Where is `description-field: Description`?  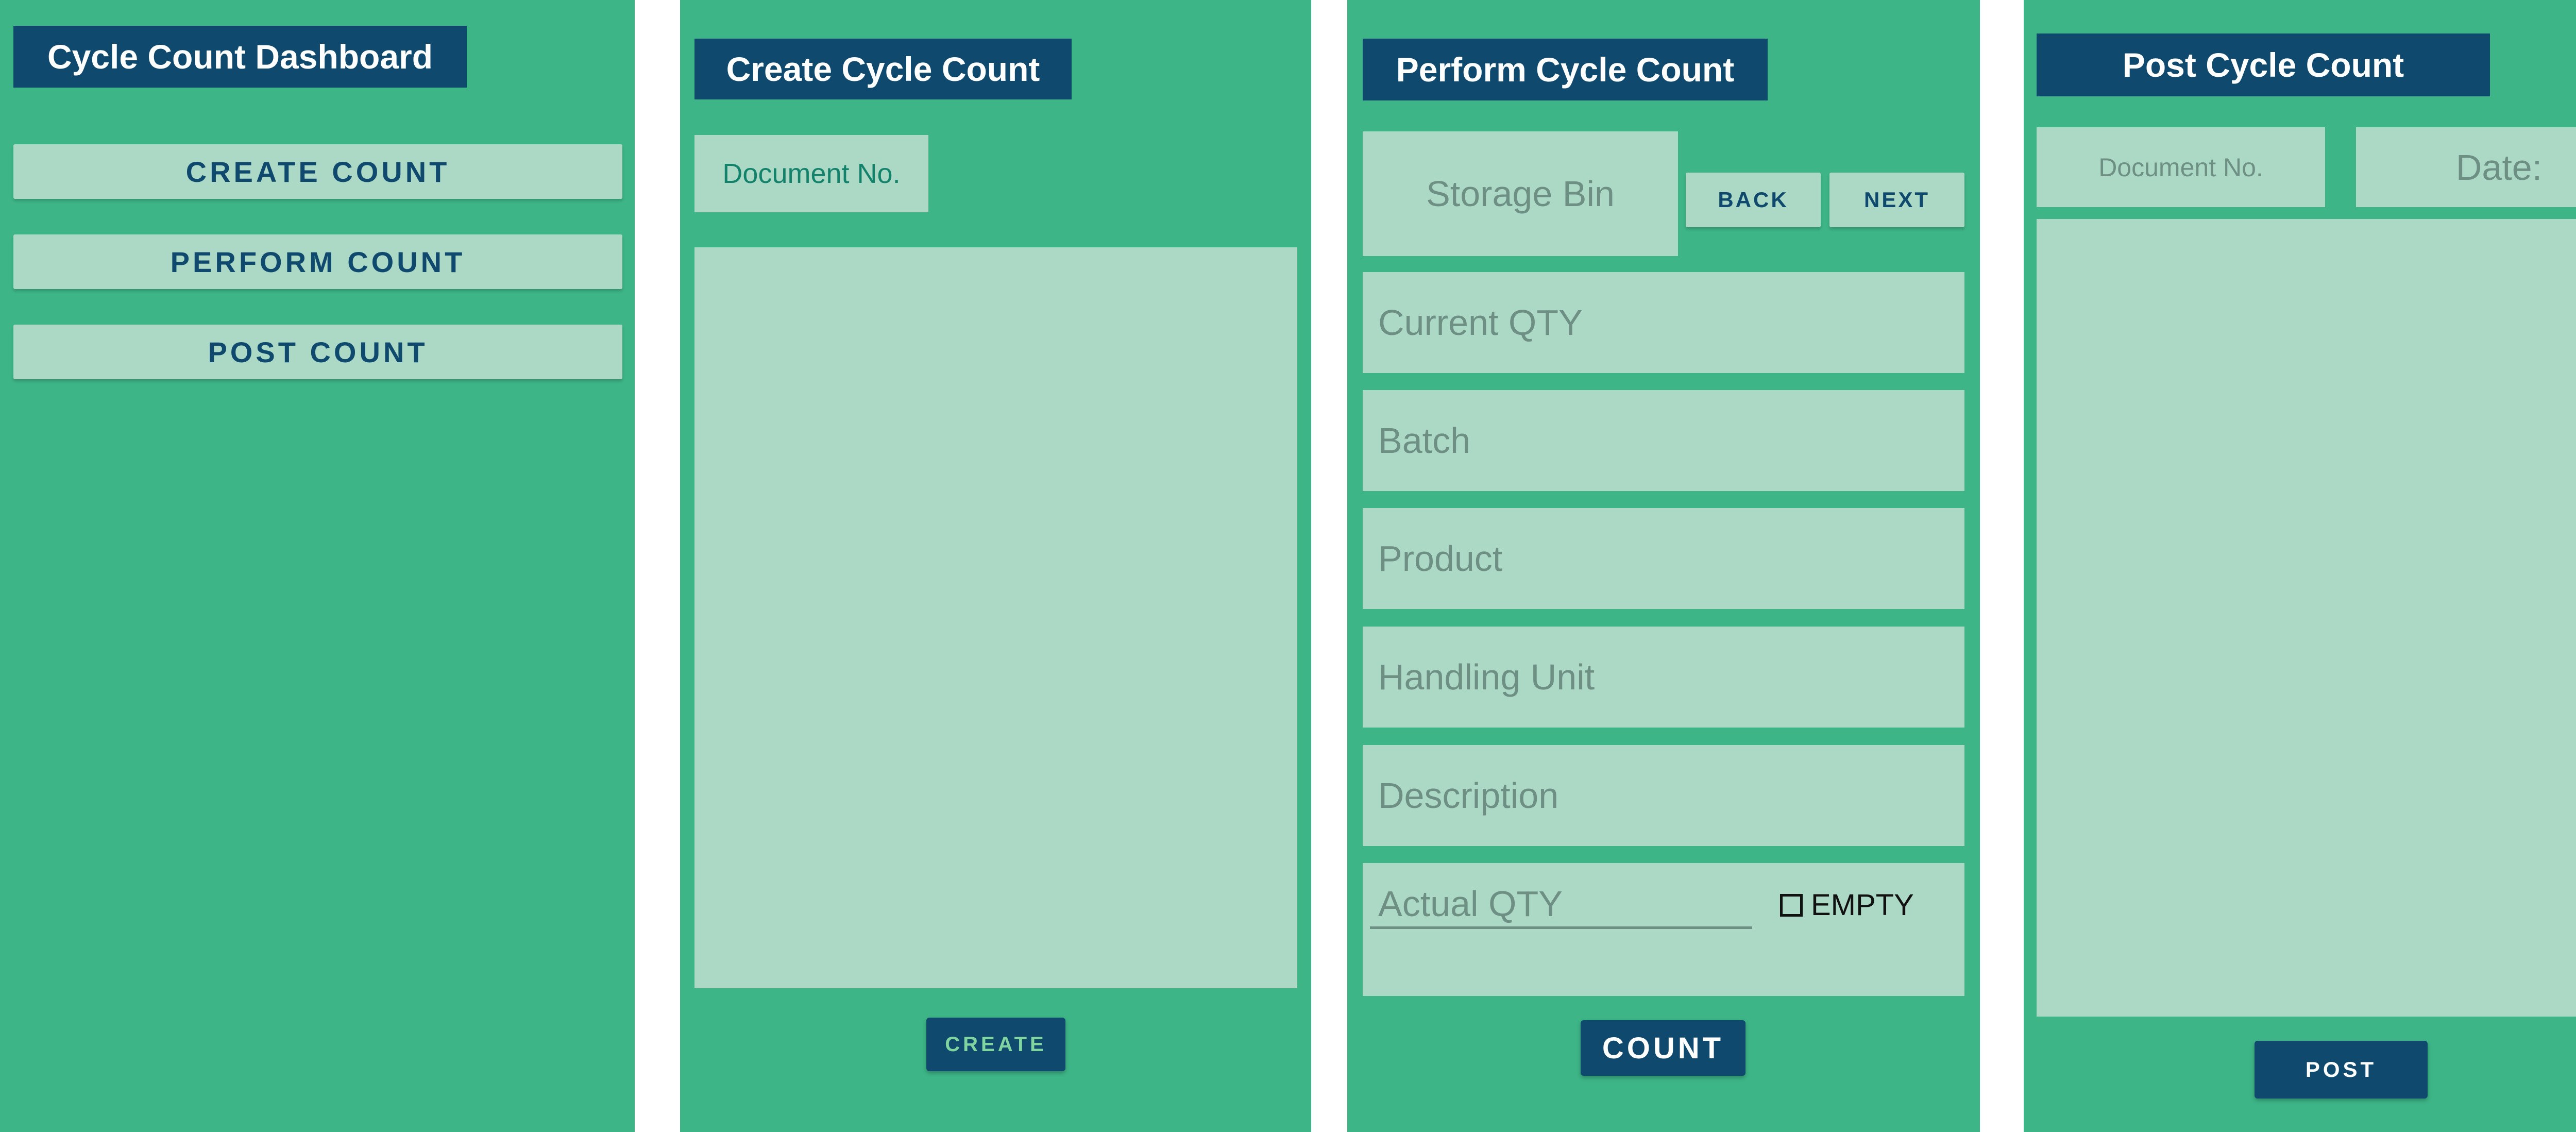
description-field: Description is located at coordinates (1663, 795).